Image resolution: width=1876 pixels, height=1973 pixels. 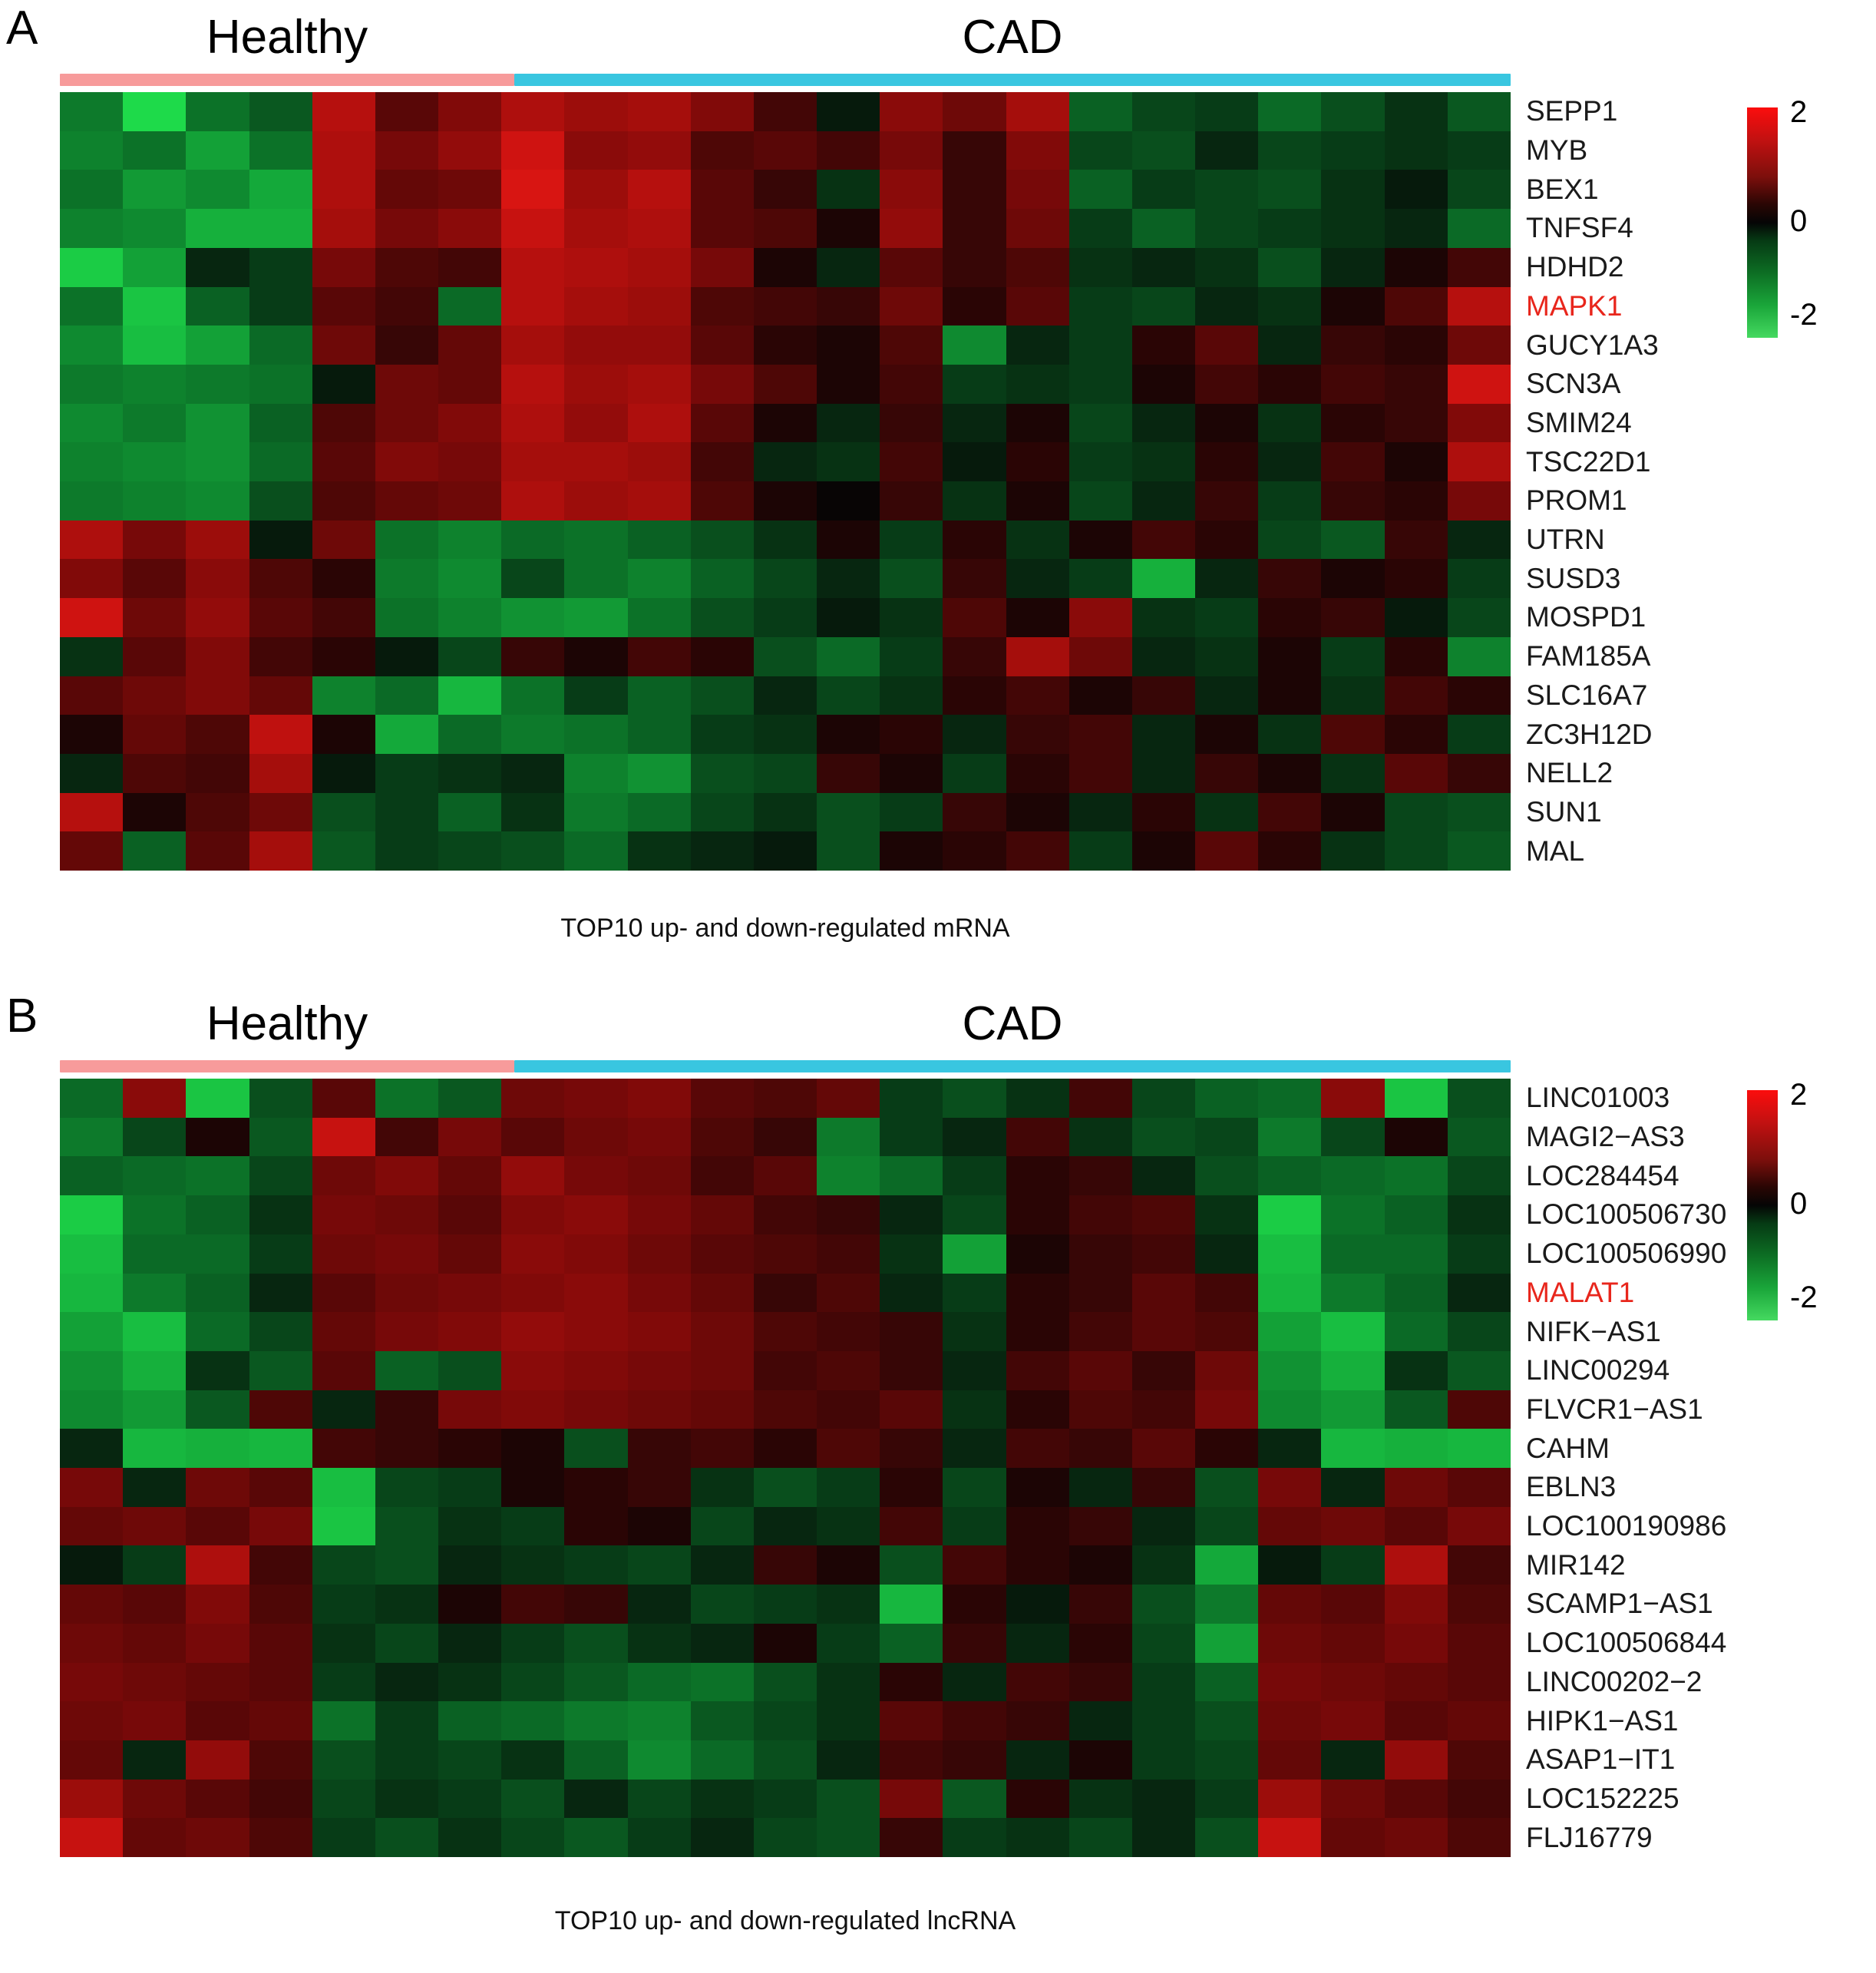 I want to click on row-label-magi2-as3: MAGI2−AS3, so click(x=1605, y=1137).